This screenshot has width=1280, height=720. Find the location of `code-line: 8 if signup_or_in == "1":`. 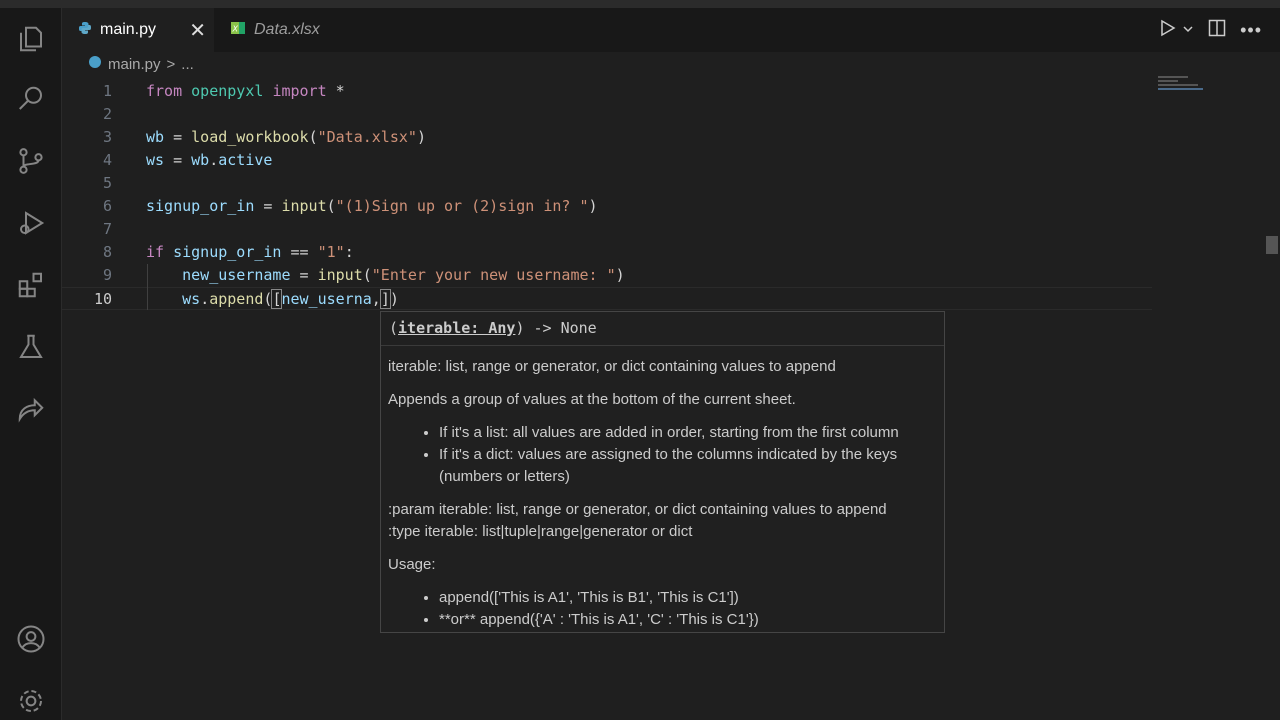

code-line: 8 if signup_or_in == "1": is located at coordinates (607, 252).